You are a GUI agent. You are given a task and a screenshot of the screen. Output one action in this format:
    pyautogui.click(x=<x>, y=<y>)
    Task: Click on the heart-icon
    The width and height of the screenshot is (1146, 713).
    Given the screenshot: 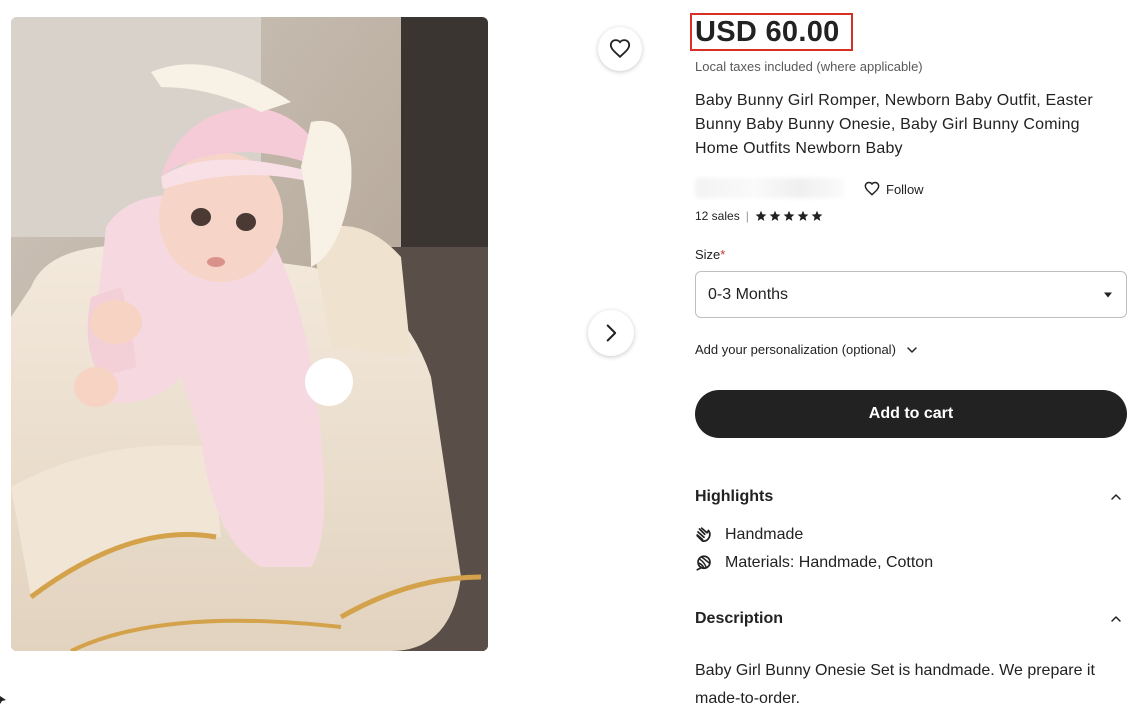 What is the action you would take?
    pyautogui.click(x=620, y=49)
    